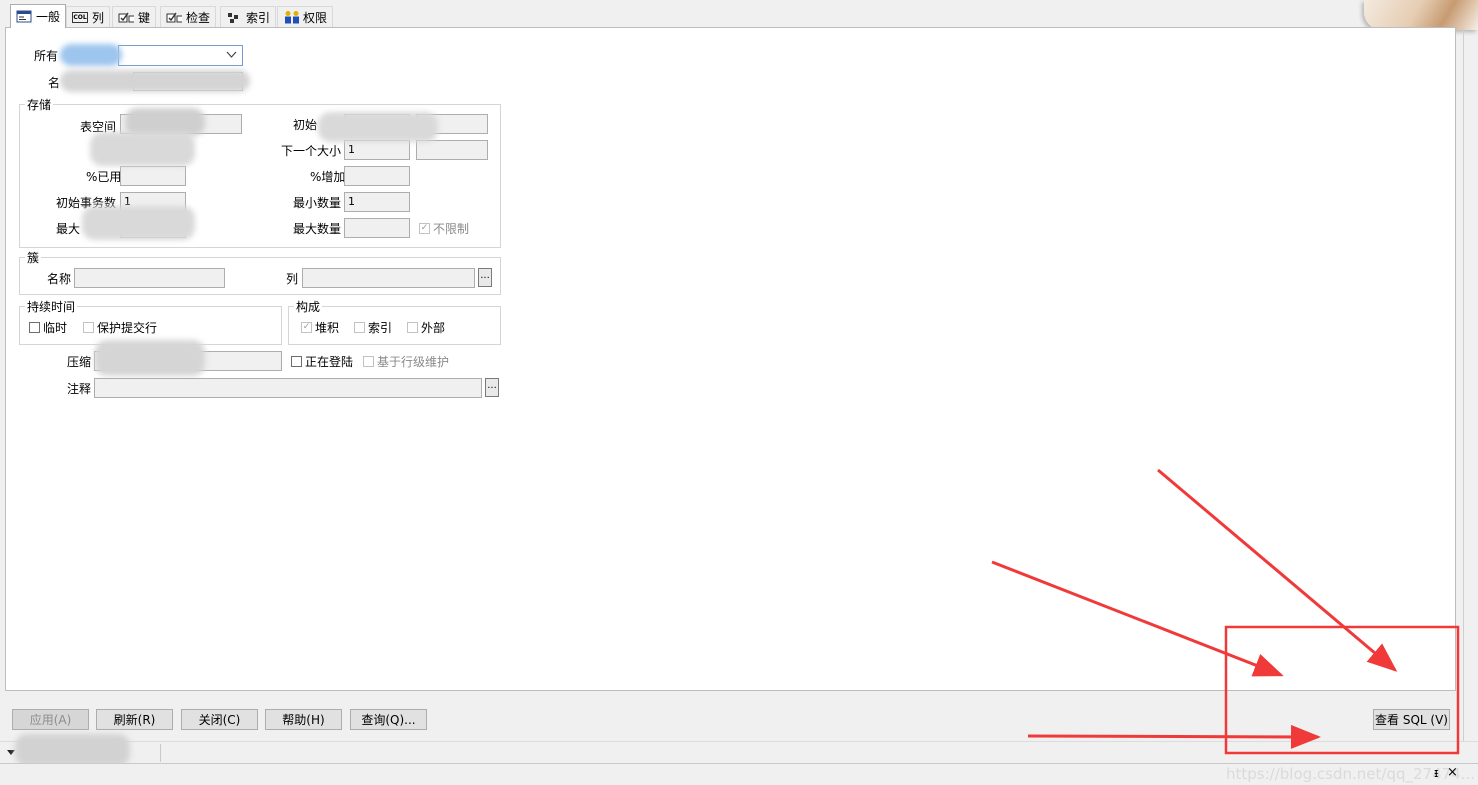 Image resolution: width=1478 pixels, height=785 pixels. I want to click on general-icon, so click(24, 16).